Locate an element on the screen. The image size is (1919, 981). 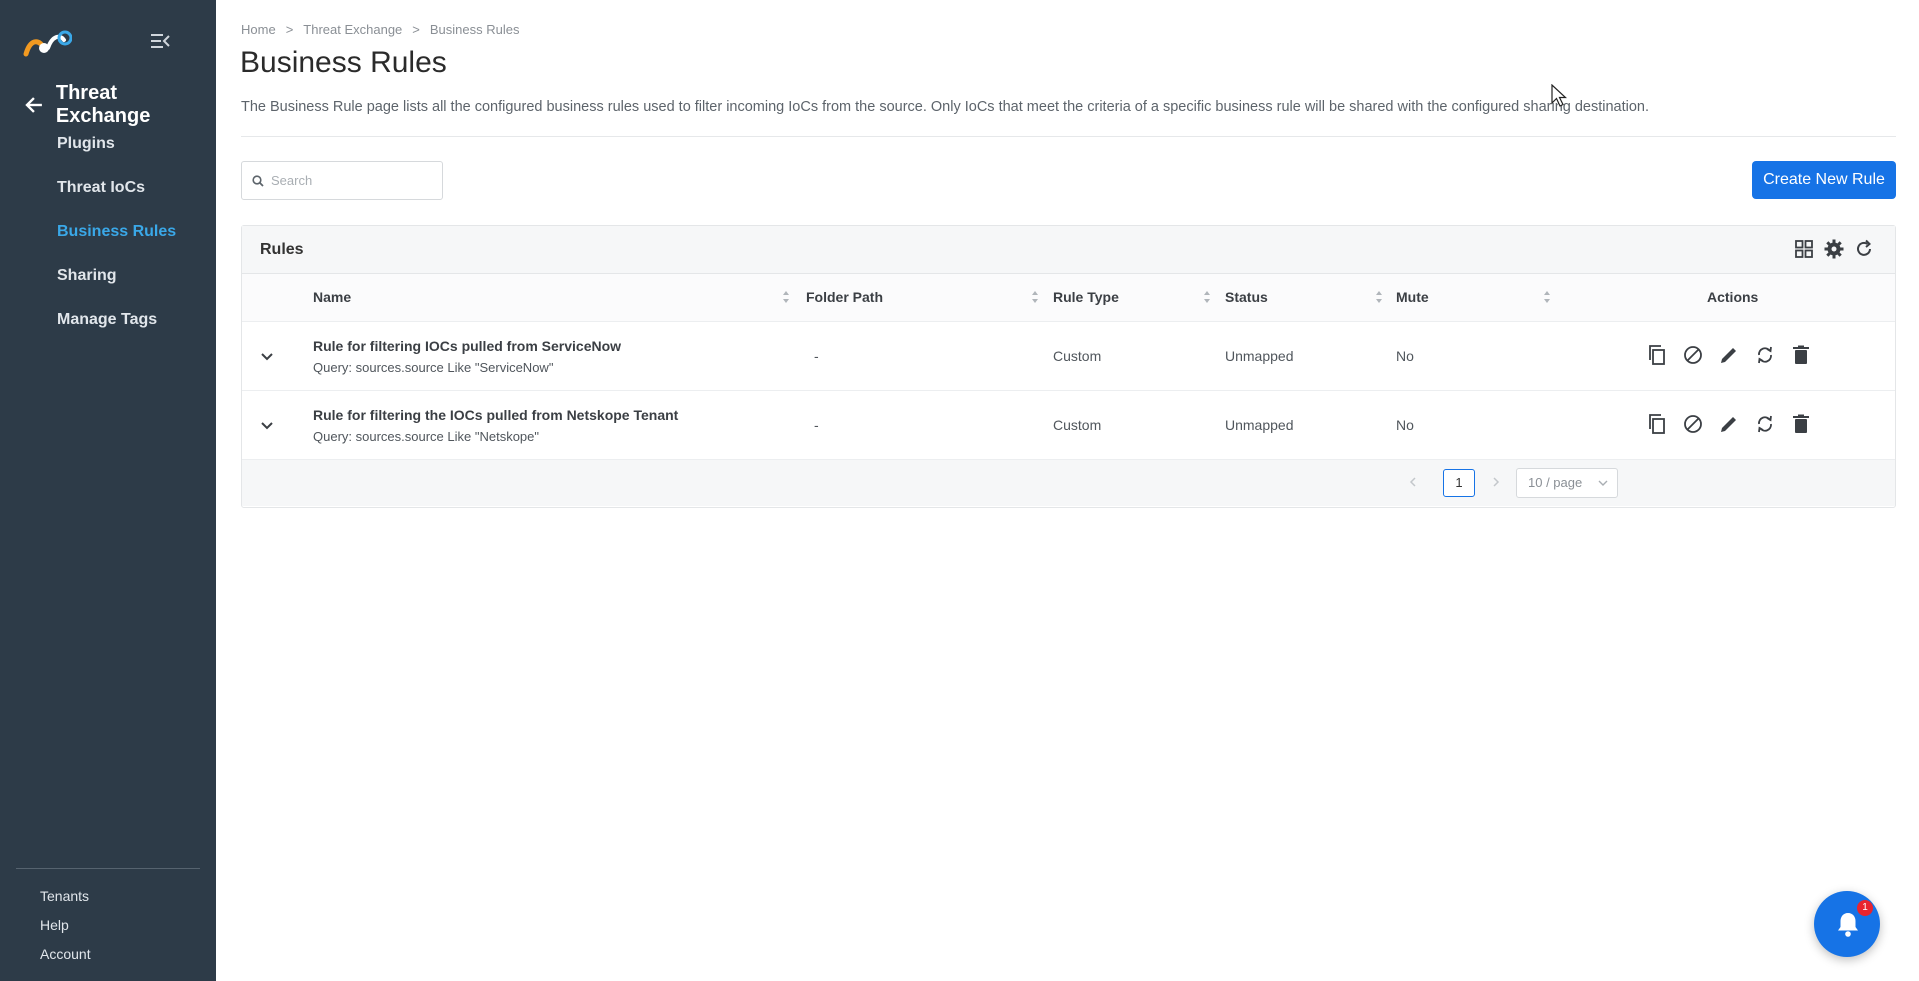
mouse-cursor-icon is located at coordinates (1559, 95).